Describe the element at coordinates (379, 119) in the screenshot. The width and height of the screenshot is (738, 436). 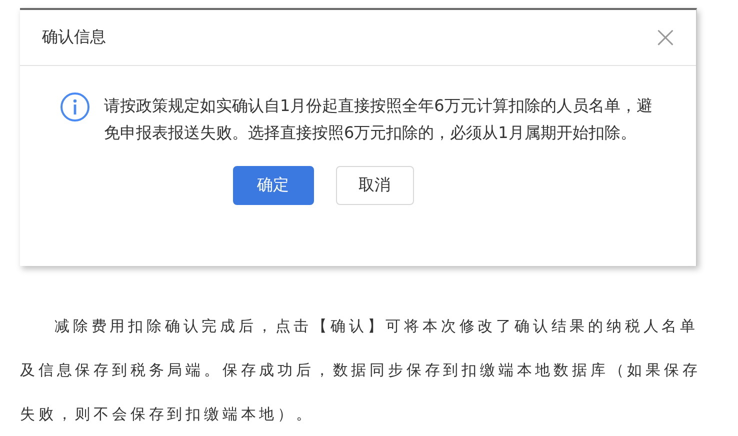
I see `dialog-message: 请按政策规定如实确认自1月份起直接按照全年6万元计算扣除的人员名单，避免申报表报送失败。选择直接按照6万元扣除的，必须从1月属期开始扣除。` at that location.